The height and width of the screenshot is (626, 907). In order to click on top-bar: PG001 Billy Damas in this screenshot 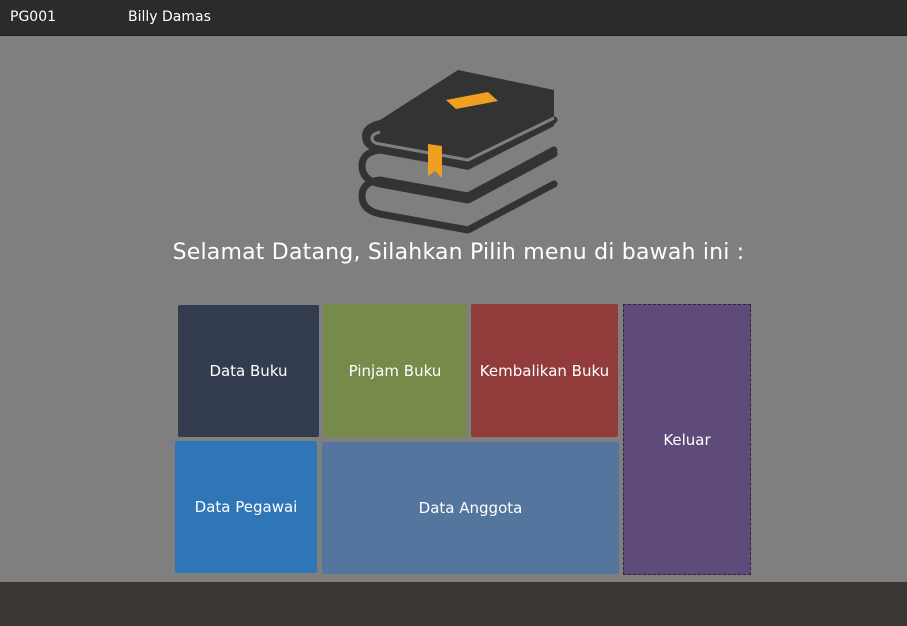, I will do `click(453, 18)`.